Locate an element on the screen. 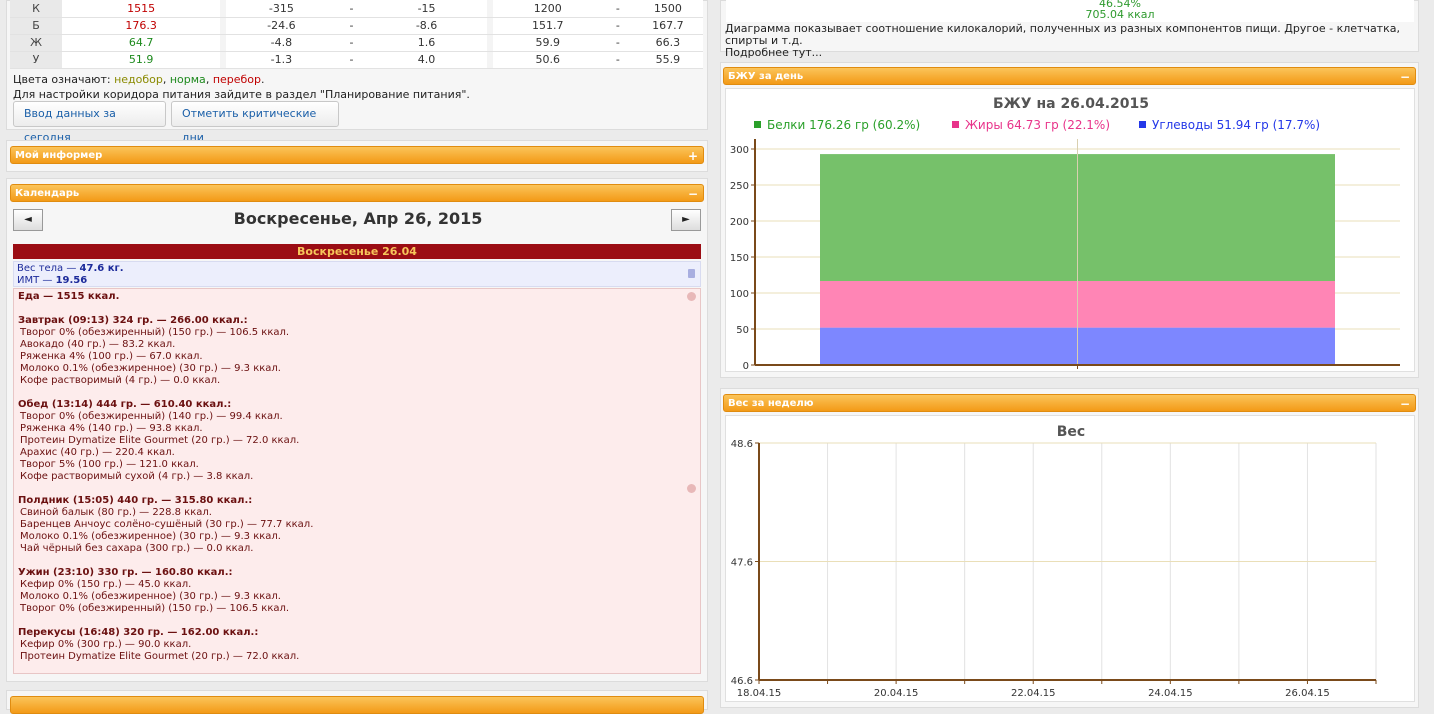  x-tick-label: 24.04.15 is located at coordinates (1170, 693).